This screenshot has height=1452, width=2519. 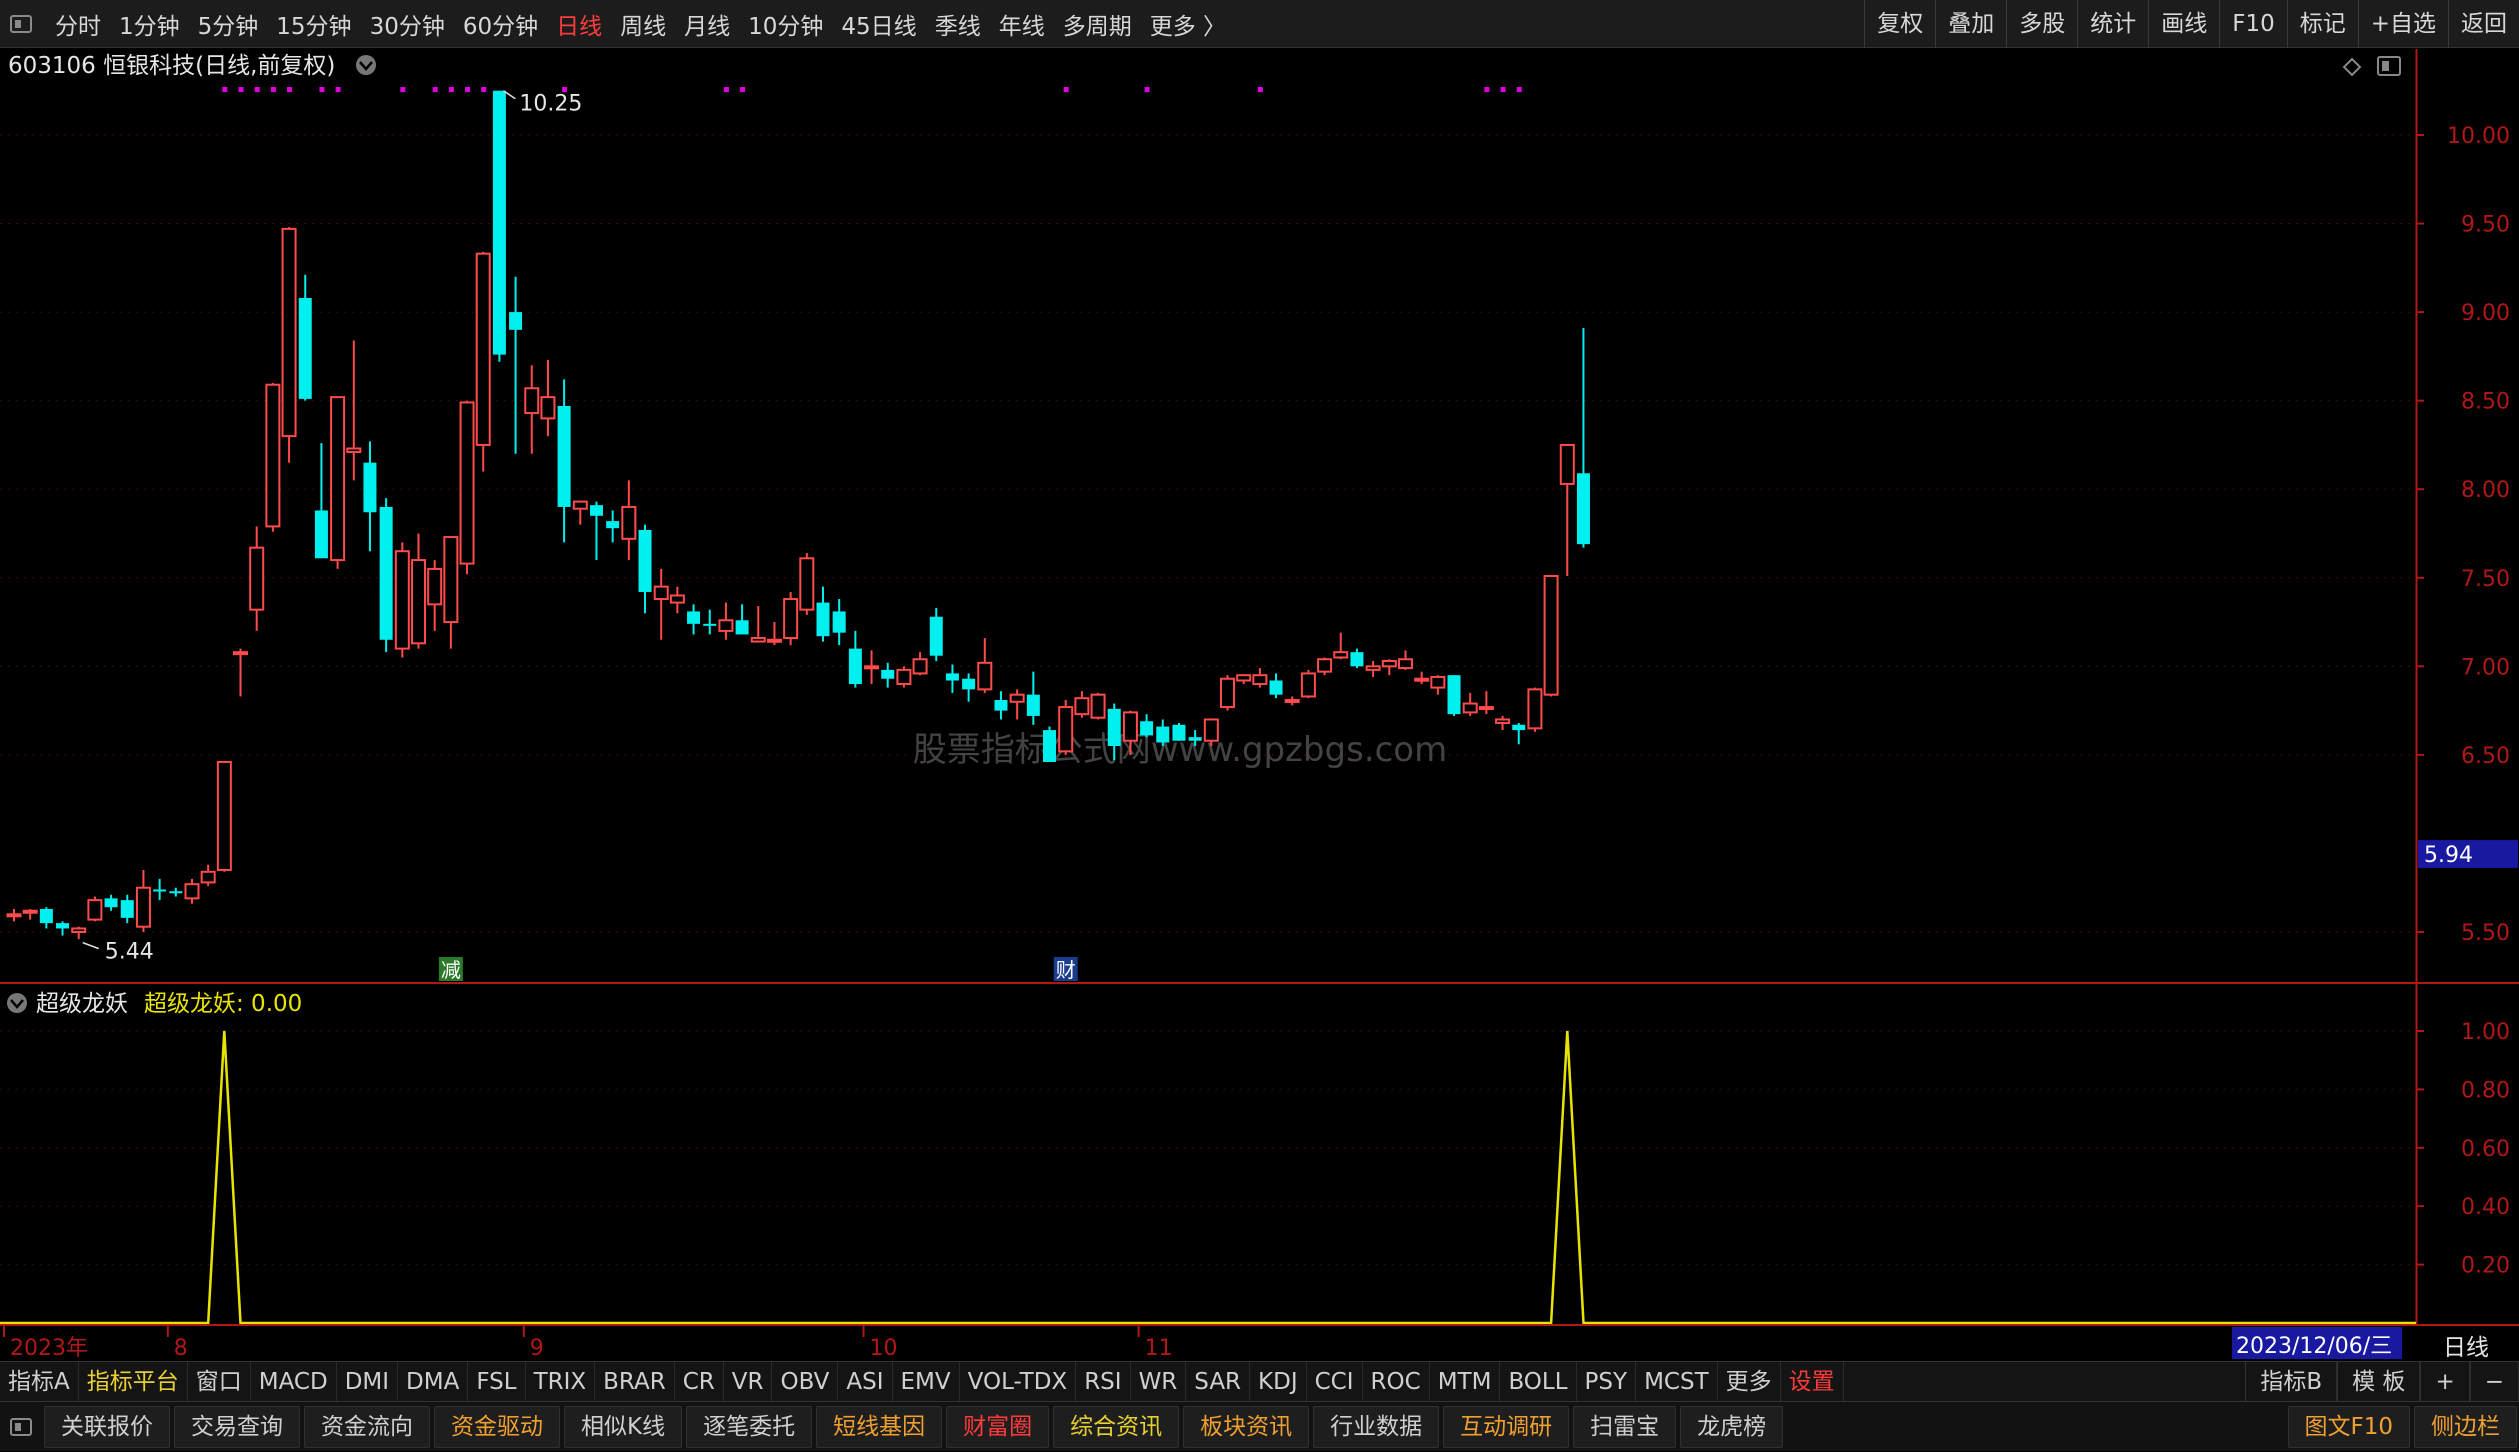 I want to click on indicator-tab: SAR, so click(x=1218, y=1382).